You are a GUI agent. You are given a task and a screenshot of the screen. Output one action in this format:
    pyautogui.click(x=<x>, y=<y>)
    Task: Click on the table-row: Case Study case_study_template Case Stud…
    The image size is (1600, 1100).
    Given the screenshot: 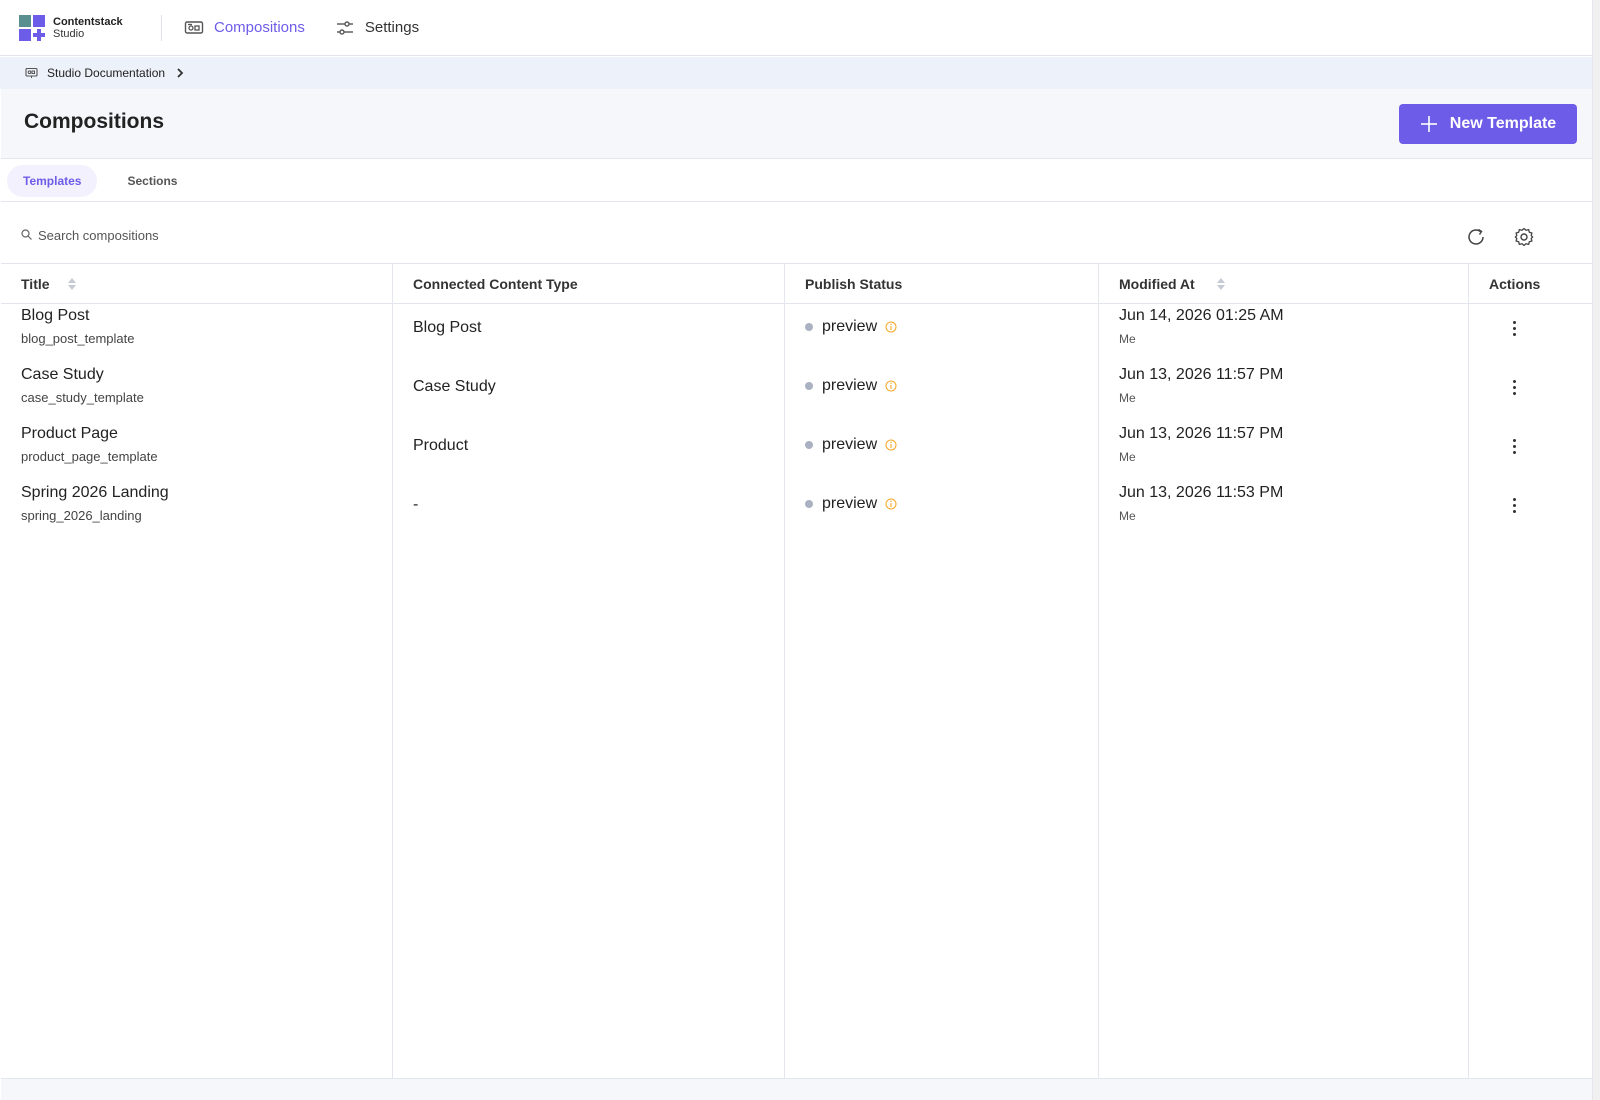 What is the action you would take?
    pyautogui.click(x=796, y=396)
    